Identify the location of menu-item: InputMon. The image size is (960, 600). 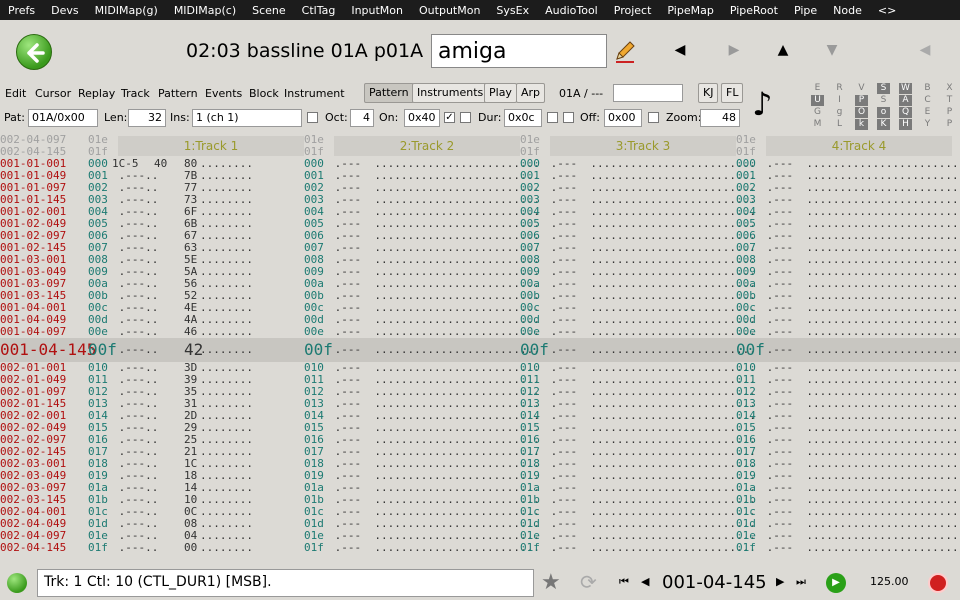
(377, 10).